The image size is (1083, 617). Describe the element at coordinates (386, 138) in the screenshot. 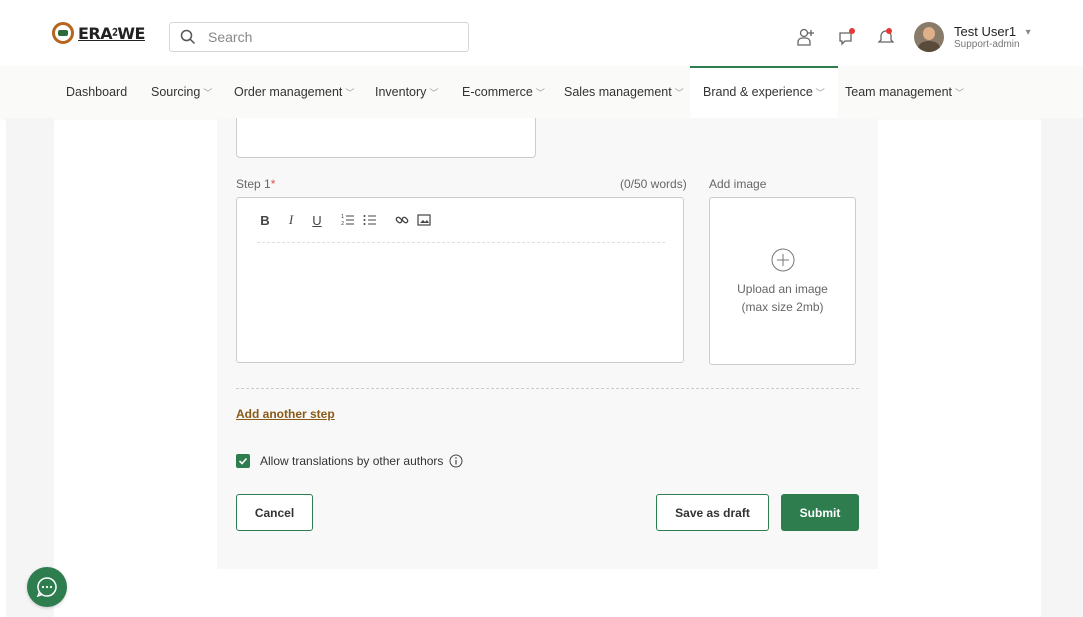

I see `previous-text-field` at that location.